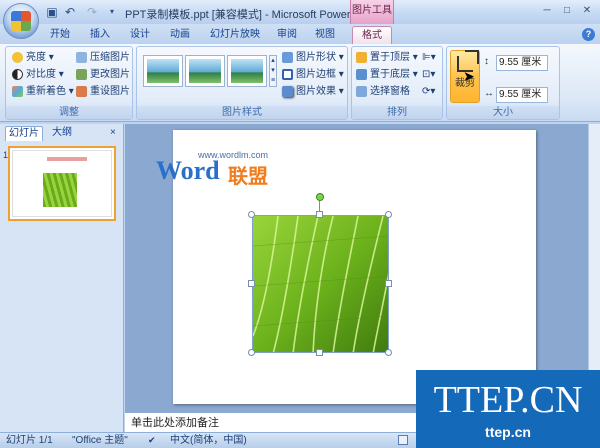  I want to click on resize-handle-nw, so click(251, 214).